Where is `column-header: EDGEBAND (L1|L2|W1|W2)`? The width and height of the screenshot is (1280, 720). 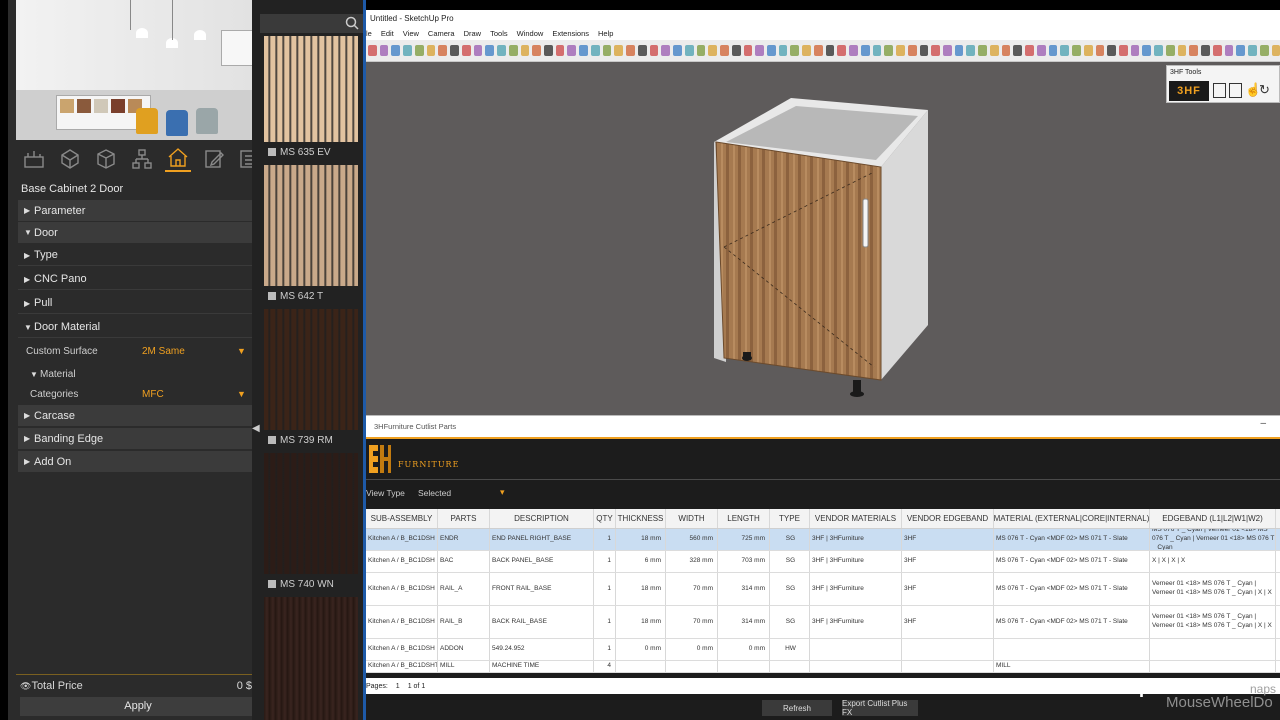
column-header: EDGEBAND (L1|L2|W1|W2) is located at coordinates (1213, 518).